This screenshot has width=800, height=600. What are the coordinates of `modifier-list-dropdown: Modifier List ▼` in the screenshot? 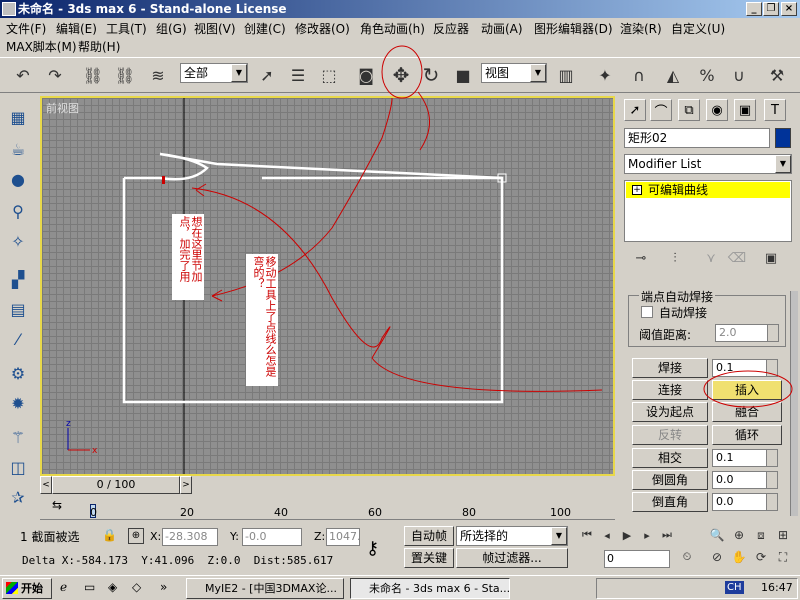 It's located at (708, 164).